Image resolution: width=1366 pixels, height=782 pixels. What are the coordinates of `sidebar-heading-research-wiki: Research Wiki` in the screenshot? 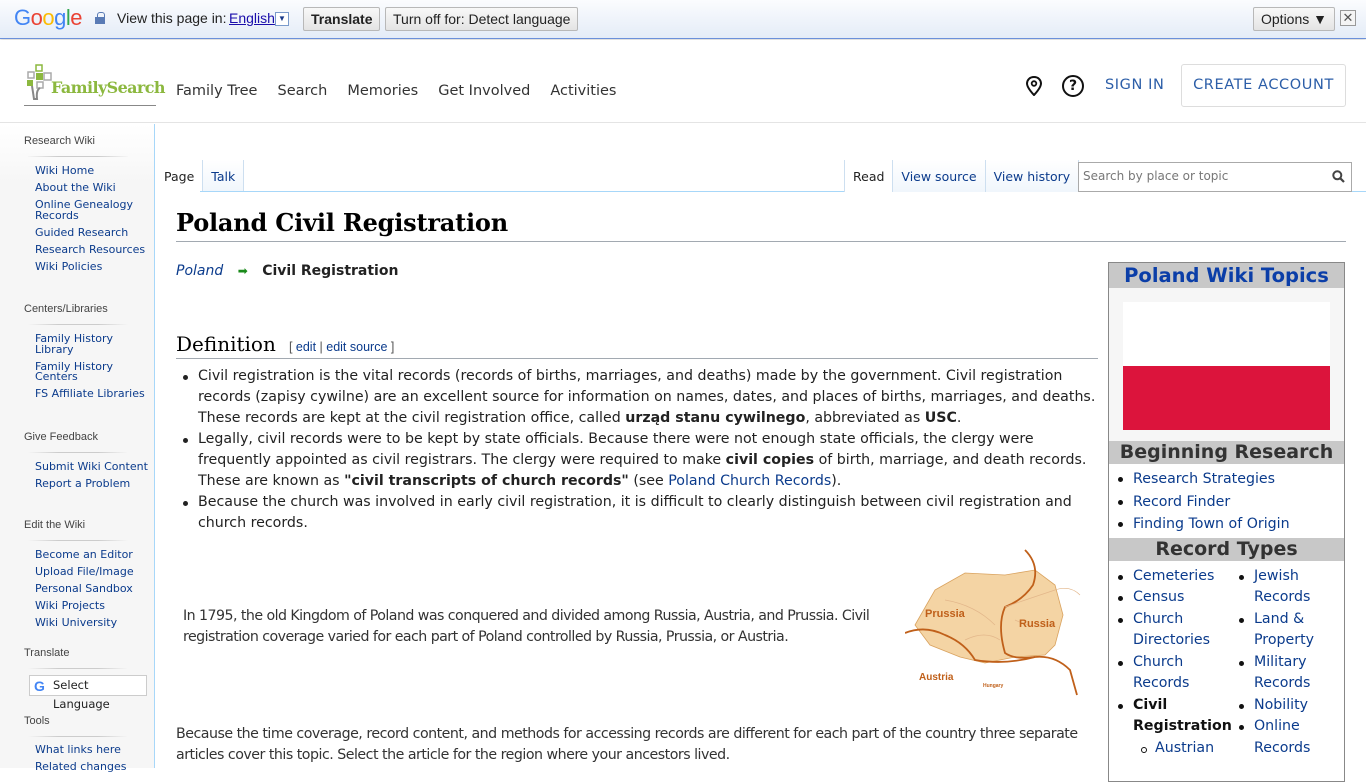 It's located at (59, 141).